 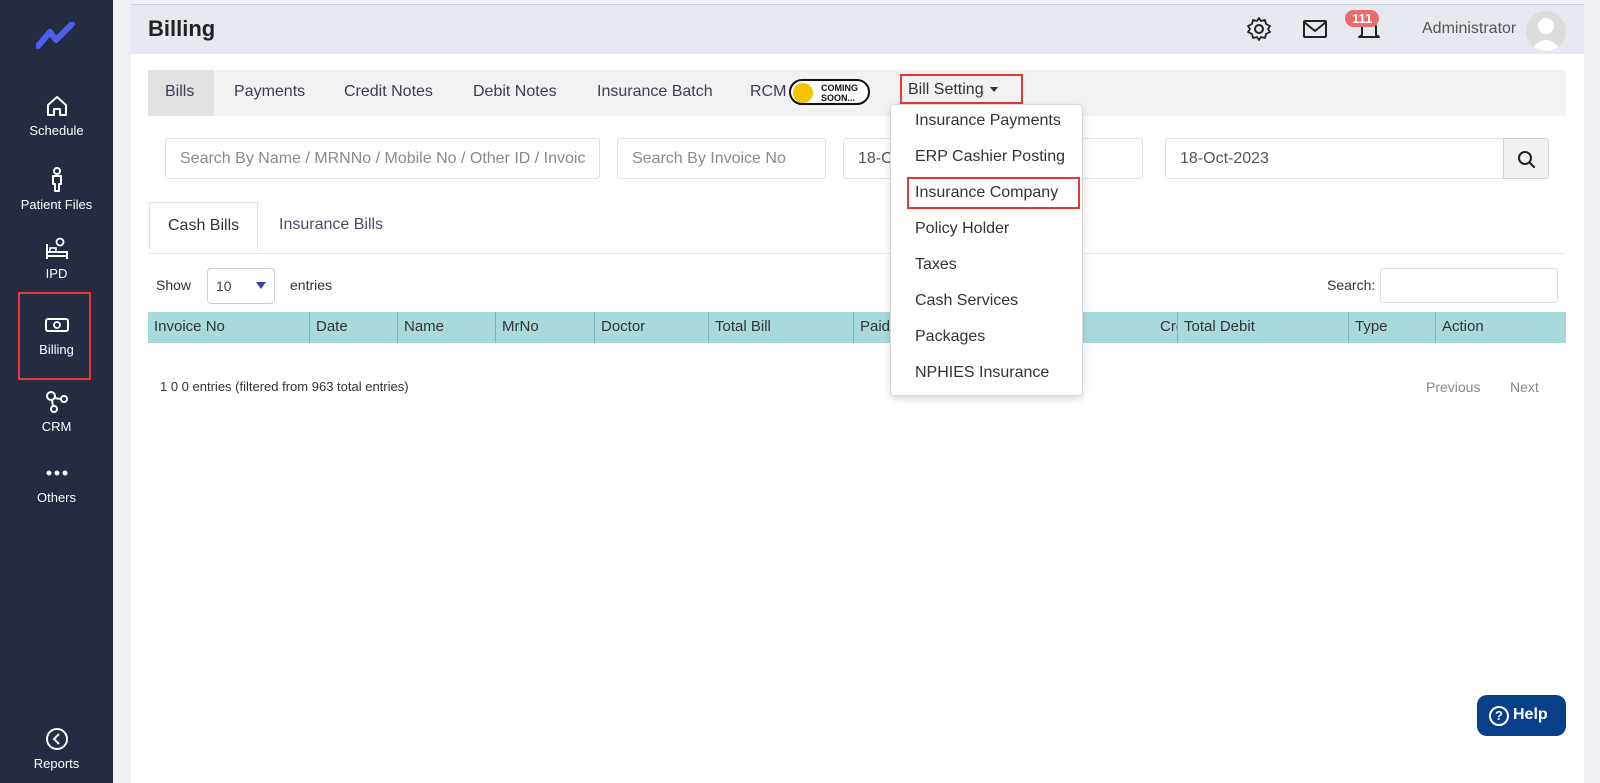 What do you see at coordinates (936, 265) in the screenshot?
I see `menu-item-taxes: Taxes` at bounding box center [936, 265].